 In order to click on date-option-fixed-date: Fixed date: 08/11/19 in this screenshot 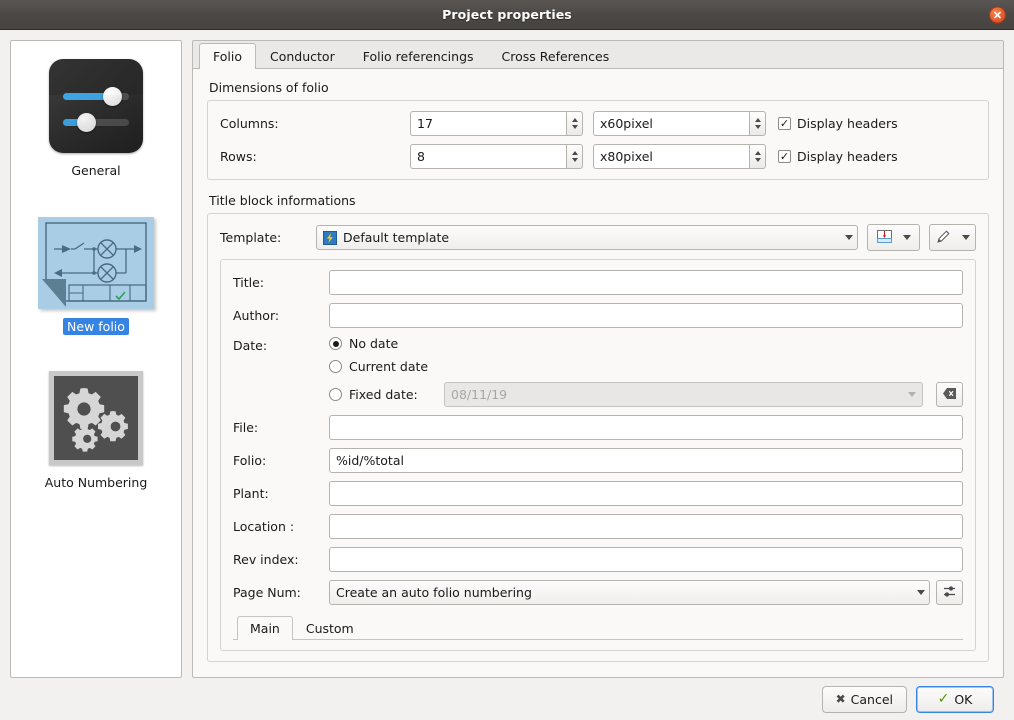, I will do `click(646, 394)`.